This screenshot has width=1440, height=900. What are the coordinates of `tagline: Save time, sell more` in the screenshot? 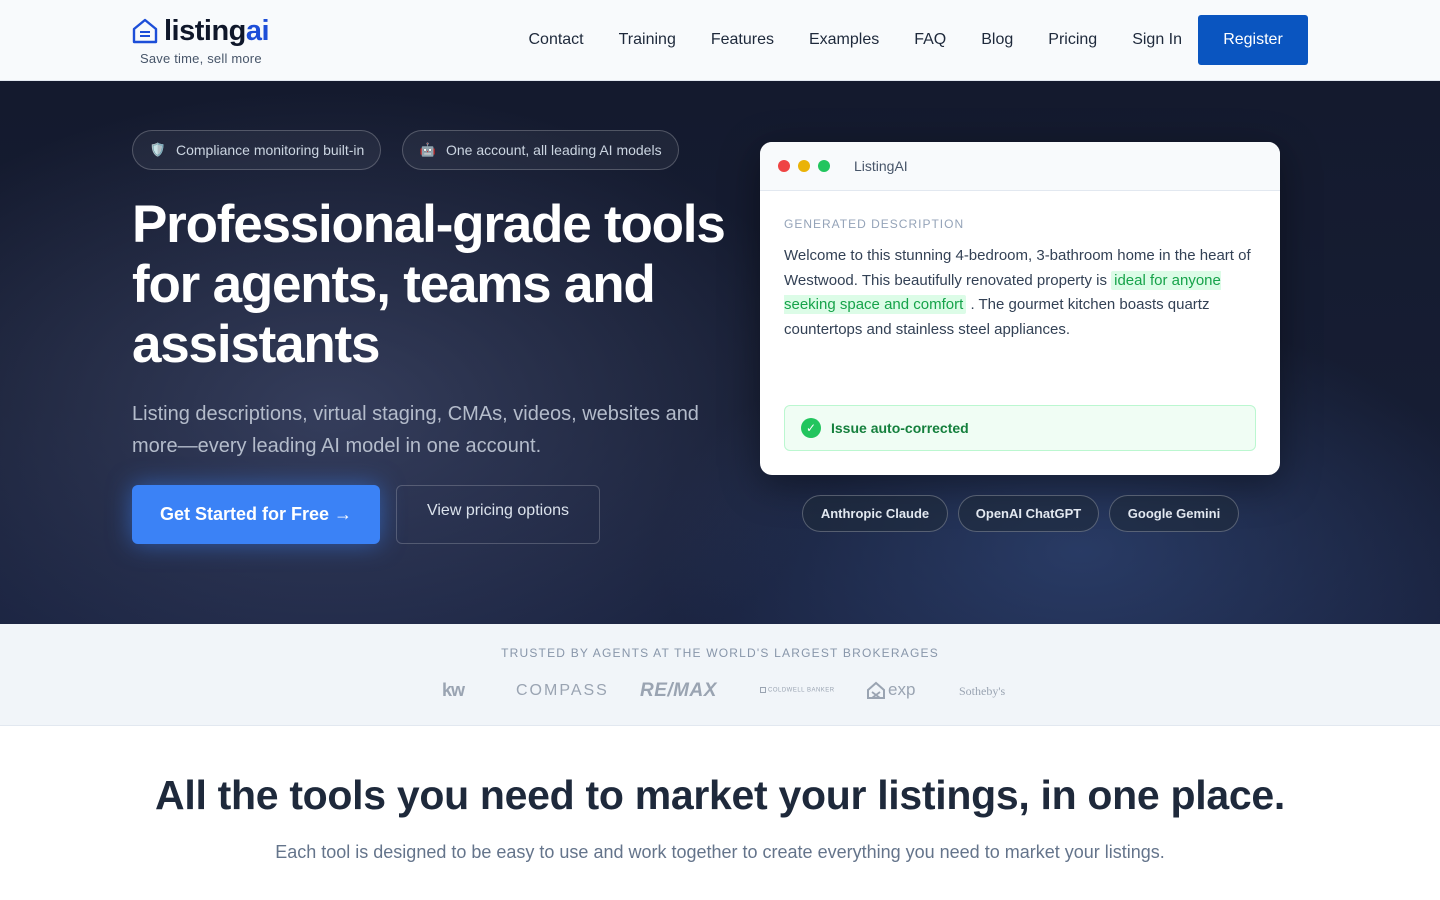 It's located at (201, 58).